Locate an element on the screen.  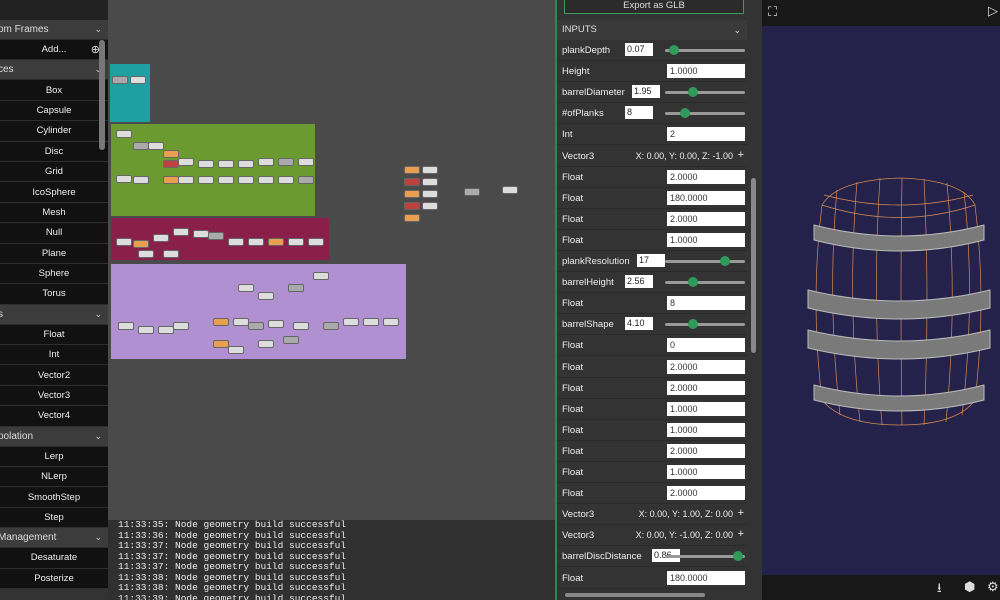
inputs-hscrollbar is located at coordinates (635, 595).